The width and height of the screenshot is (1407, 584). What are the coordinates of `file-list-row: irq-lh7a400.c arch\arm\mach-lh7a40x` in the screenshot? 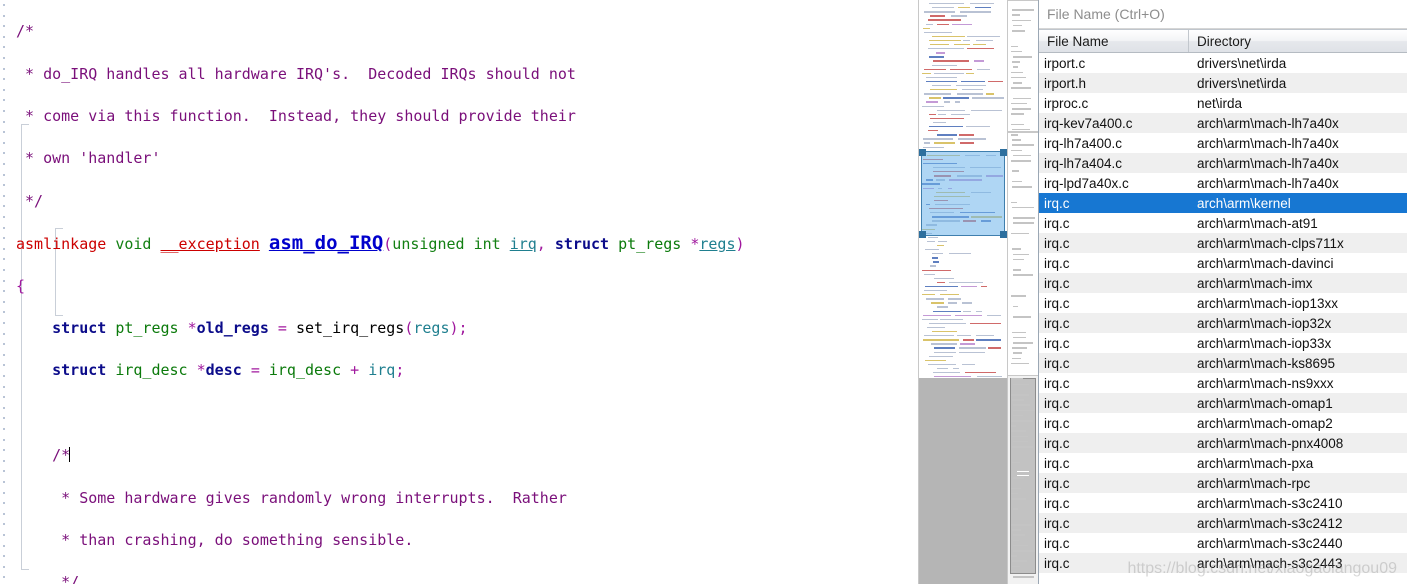 It's located at (1223, 143).